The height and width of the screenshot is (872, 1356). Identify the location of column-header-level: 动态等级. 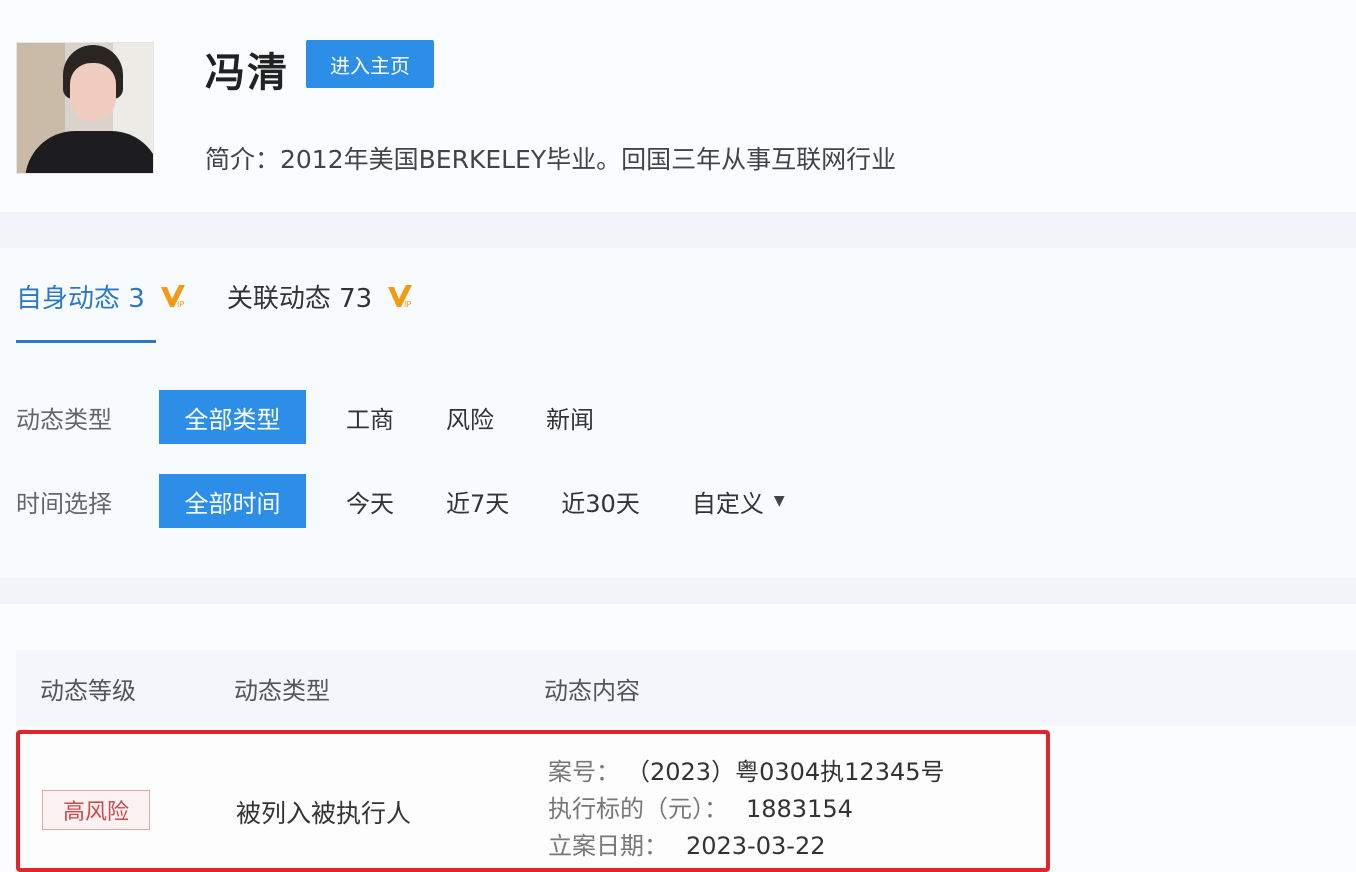
(88, 690).